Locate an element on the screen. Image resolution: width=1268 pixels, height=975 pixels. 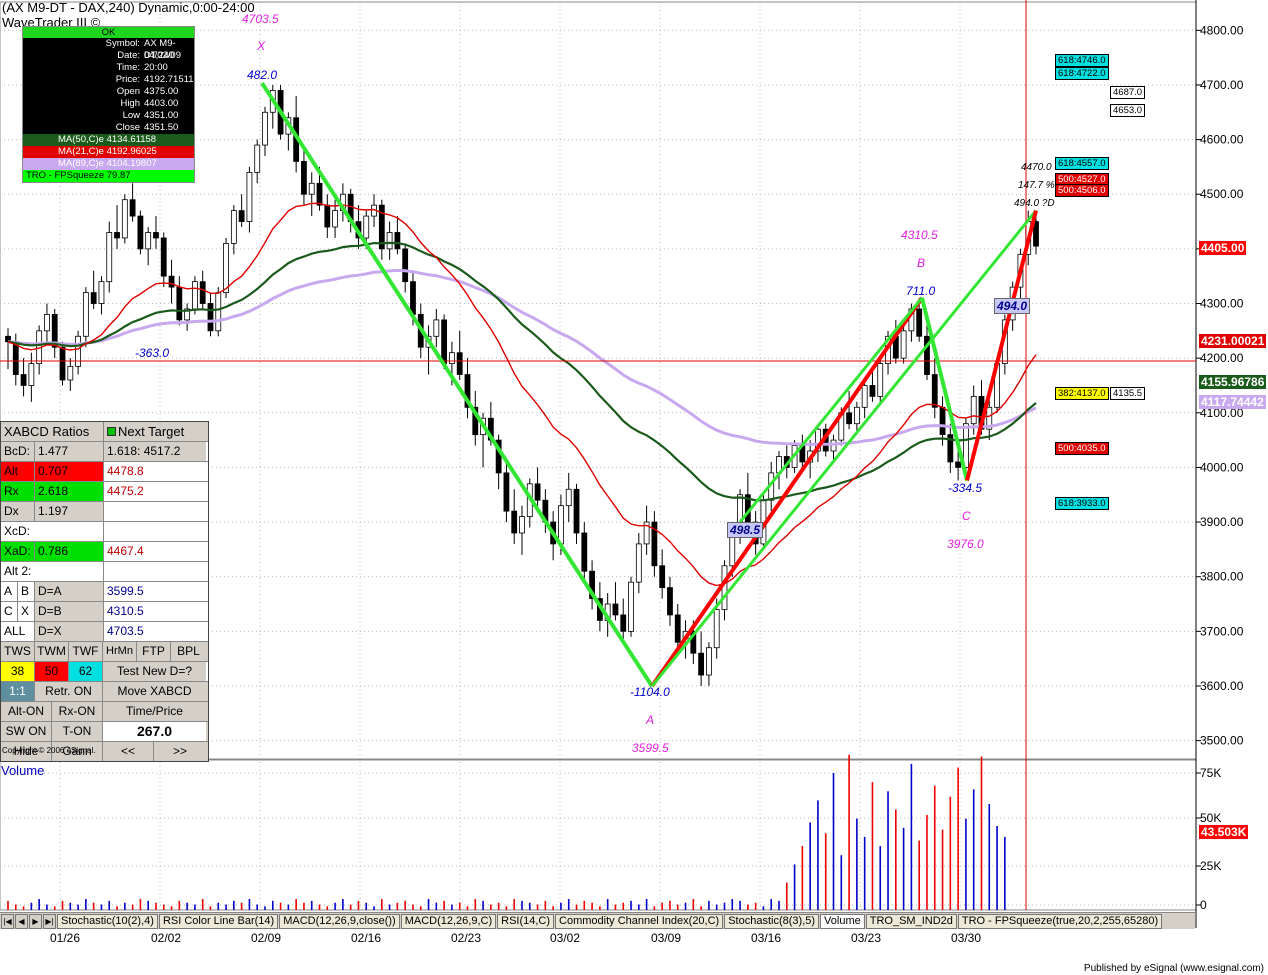
b-swing-label: 711.0 is located at coordinates (921, 291).